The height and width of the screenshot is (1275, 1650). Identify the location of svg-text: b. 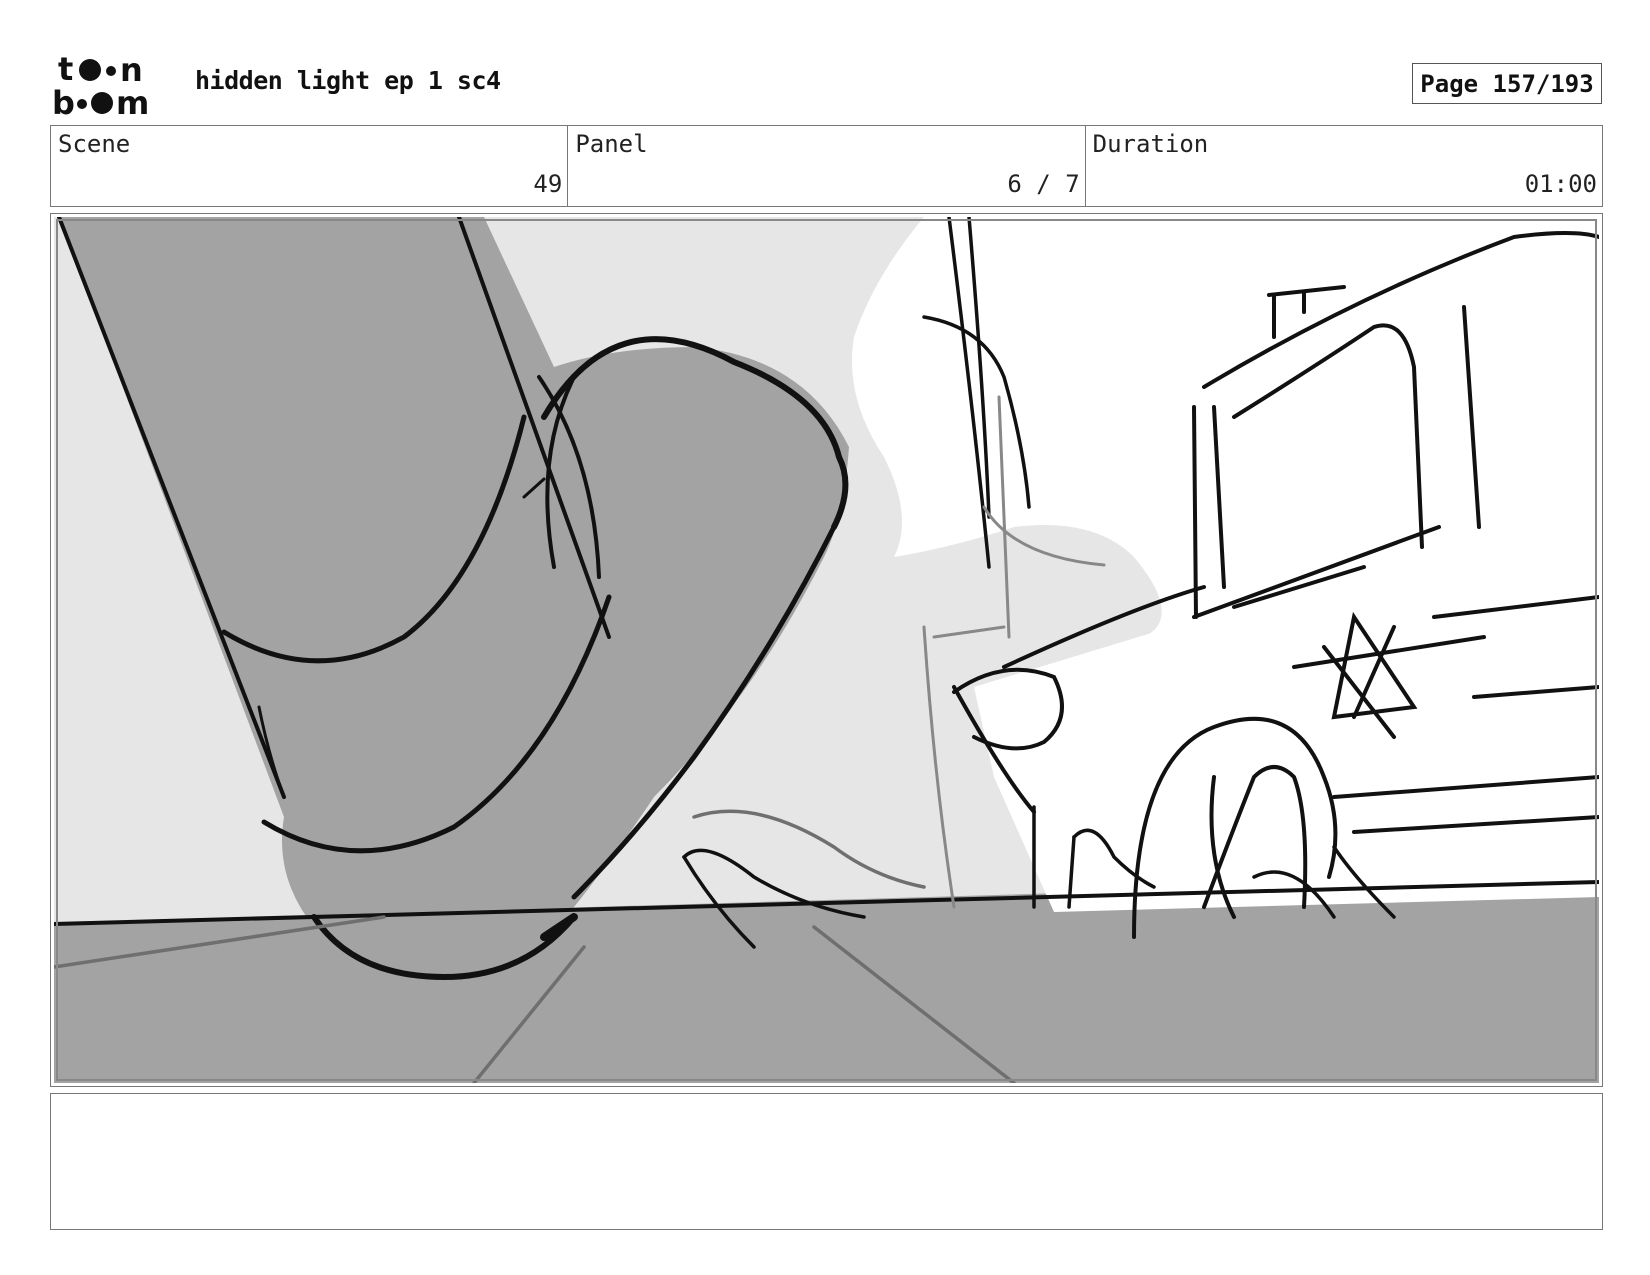
(63, 101).